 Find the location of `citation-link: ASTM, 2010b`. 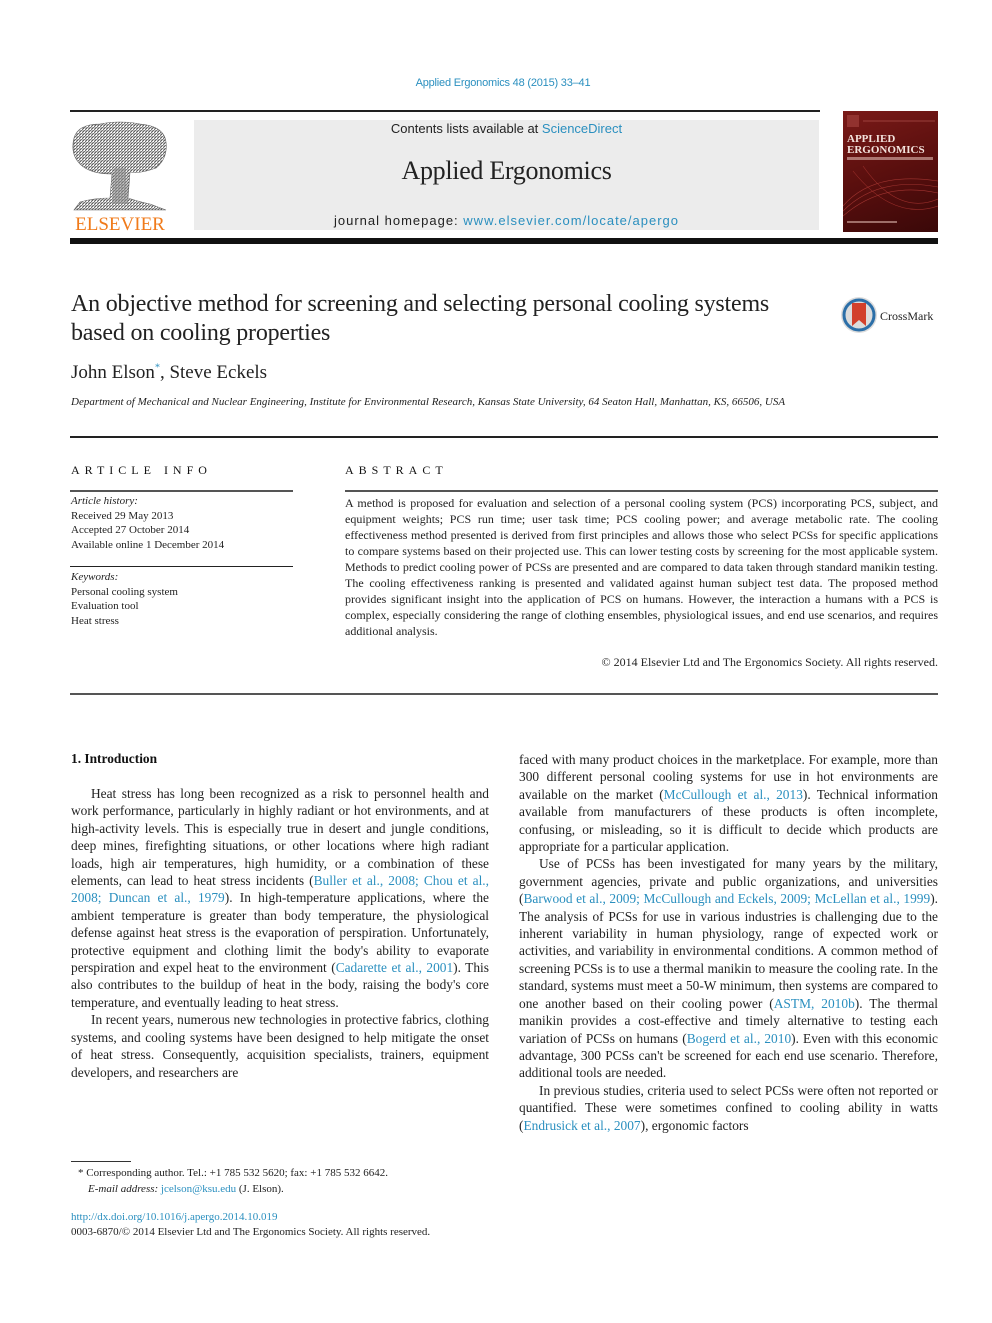

citation-link: ASTM, 2010b is located at coordinates (814, 1003).